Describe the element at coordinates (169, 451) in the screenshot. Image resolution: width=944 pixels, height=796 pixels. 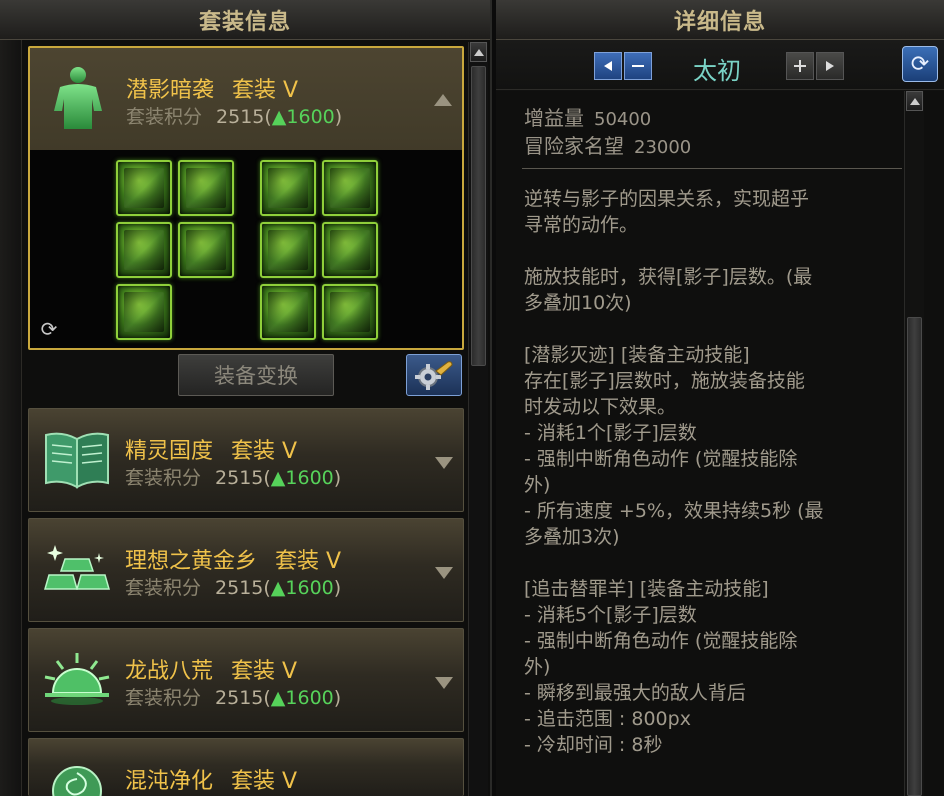
I see `set-name-text: 精灵国度` at that location.